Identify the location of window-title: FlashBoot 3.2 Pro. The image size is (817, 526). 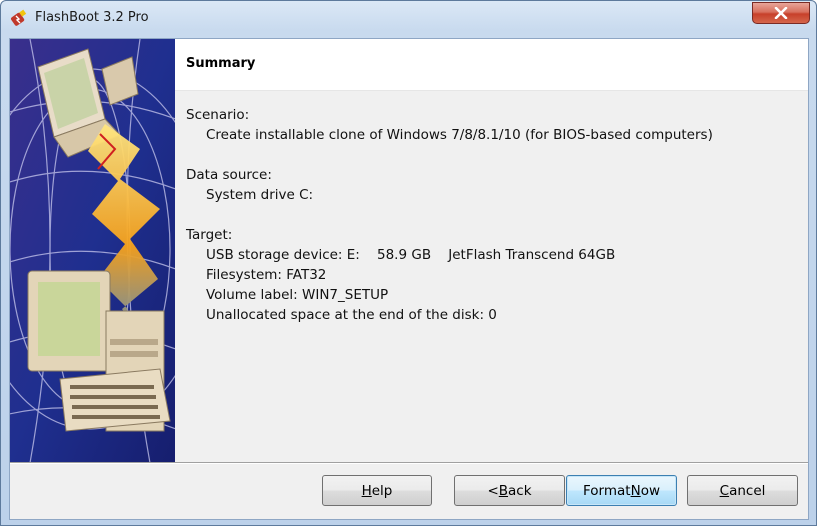
(92, 17).